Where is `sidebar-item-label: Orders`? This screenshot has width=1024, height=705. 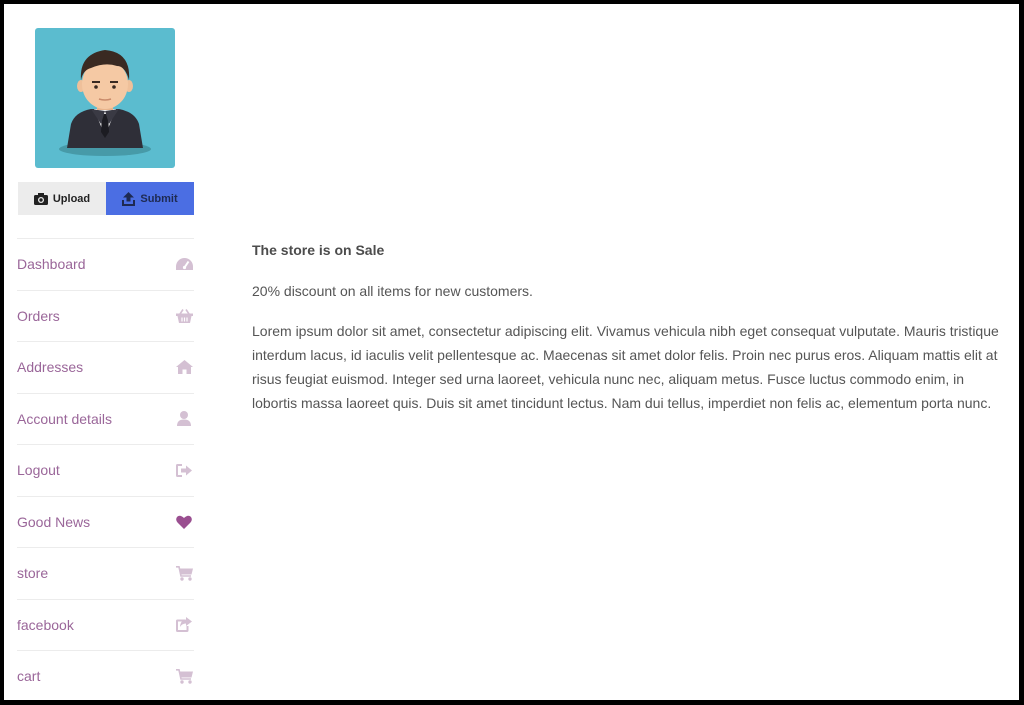 sidebar-item-label: Orders is located at coordinates (38, 315).